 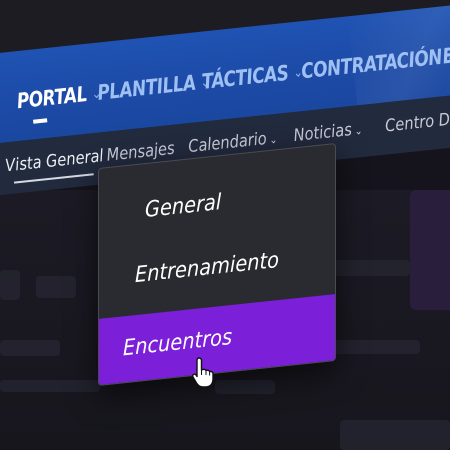 What do you see at coordinates (203, 372) in the screenshot?
I see `hand-pointer-icon` at bounding box center [203, 372].